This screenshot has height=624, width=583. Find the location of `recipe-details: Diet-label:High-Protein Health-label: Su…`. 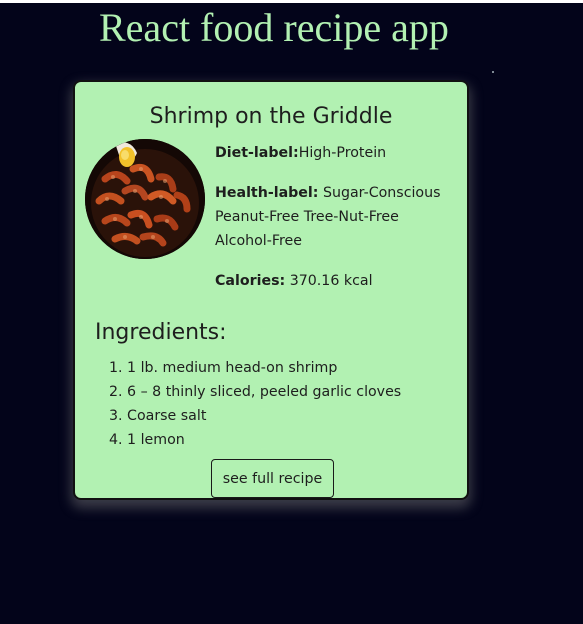

recipe-details: Diet-label:High-Protein Health-label: Su… is located at coordinates (335, 217).